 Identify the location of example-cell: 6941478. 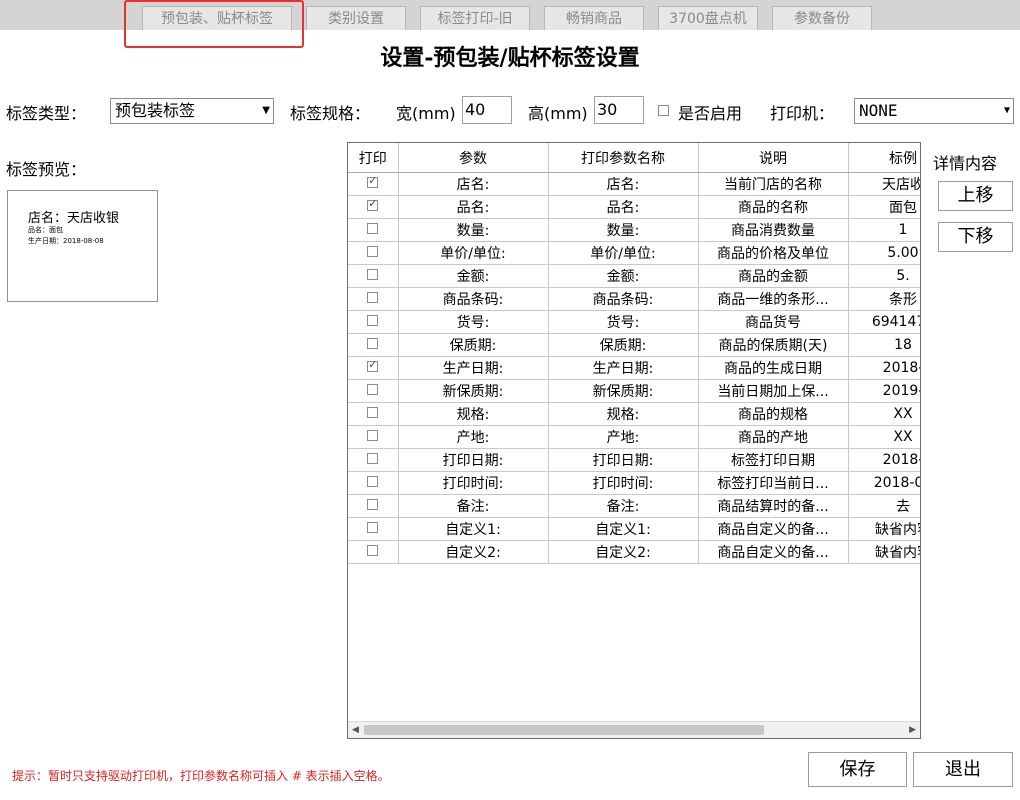
(884, 322).